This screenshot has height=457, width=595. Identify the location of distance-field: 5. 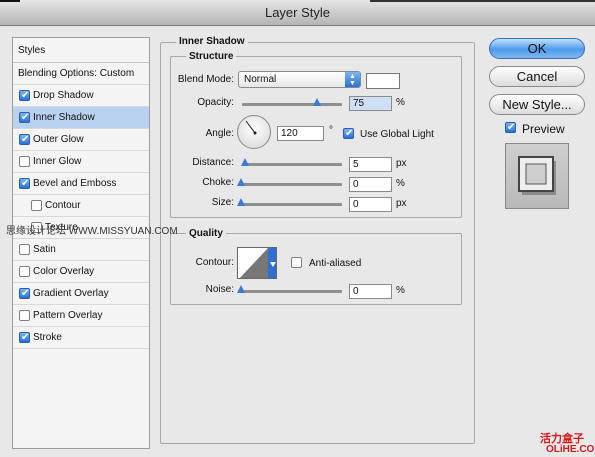
(370, 164).